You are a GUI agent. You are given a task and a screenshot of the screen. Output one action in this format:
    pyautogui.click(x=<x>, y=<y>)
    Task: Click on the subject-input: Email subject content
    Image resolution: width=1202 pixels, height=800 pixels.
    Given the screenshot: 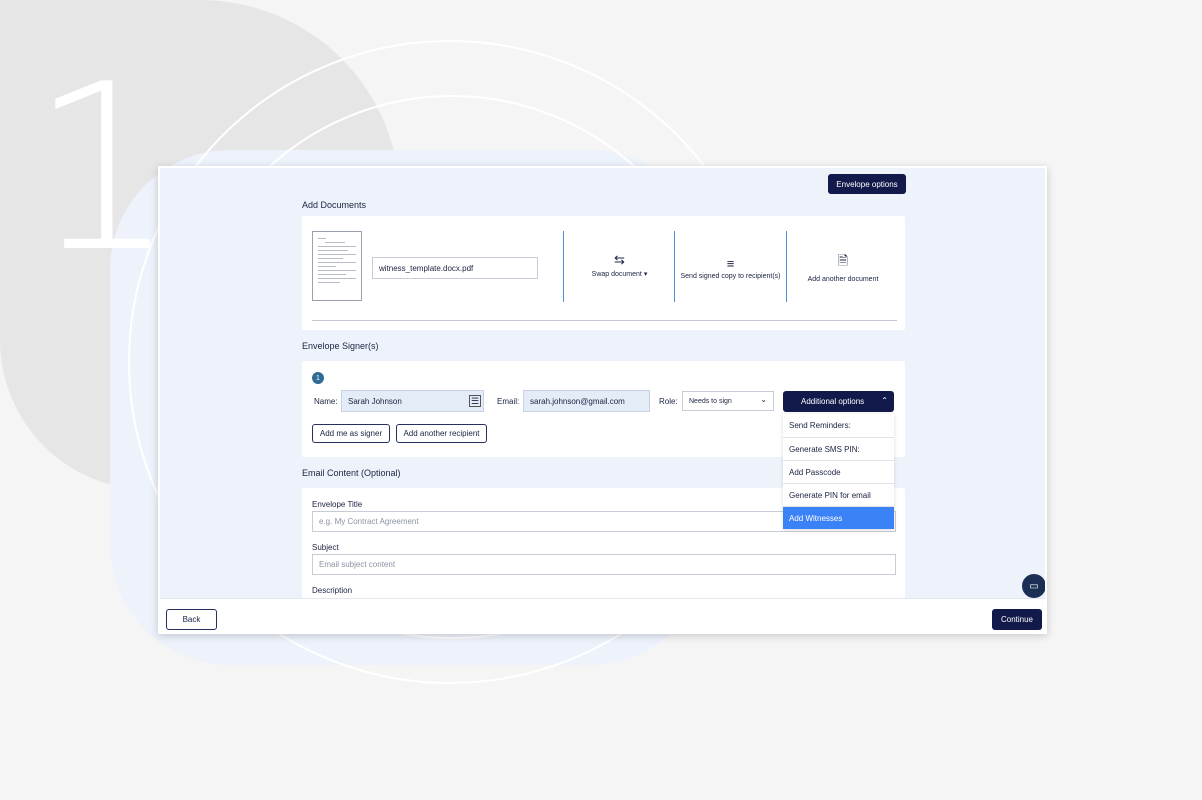 What is the action you would take?
    pyautogui.click(x=604, y=564)
    